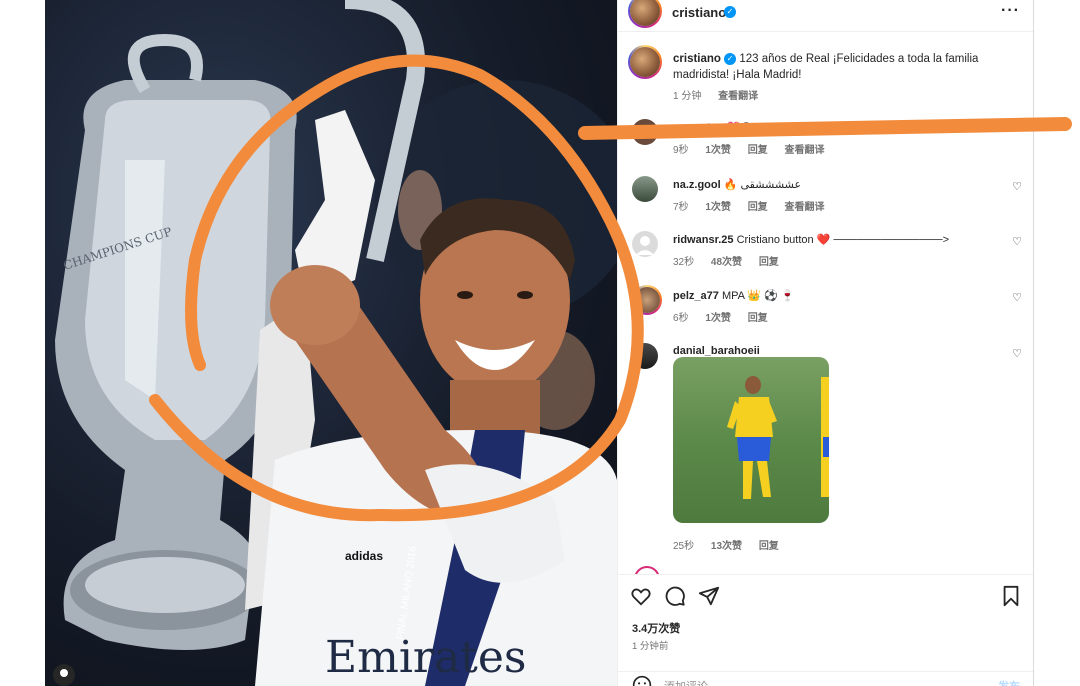  Describe the element at coordinates (650, 646) in the screenshot. I see `posted-time: 1 分钟前` at that location.